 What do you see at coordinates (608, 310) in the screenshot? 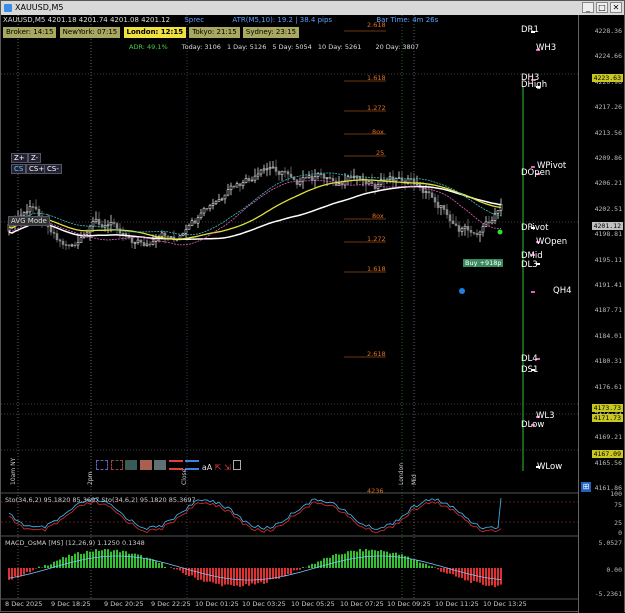
I see `price-tick: 4187.71` at bounding box center [608, 310].